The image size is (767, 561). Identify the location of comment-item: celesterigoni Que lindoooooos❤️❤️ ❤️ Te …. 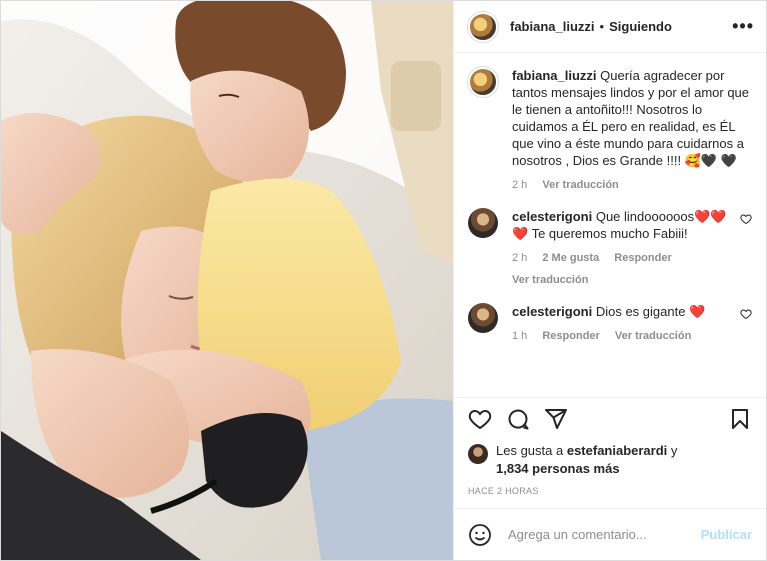
(610, 248).